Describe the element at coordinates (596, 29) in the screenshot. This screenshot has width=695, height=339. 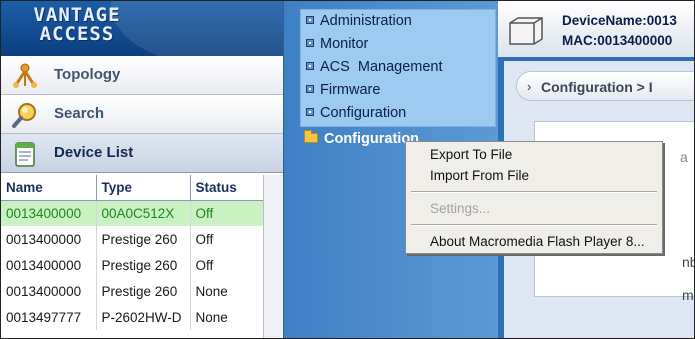
I see `device-header: DeviceName:0013 MAC:0013400000` at that location.